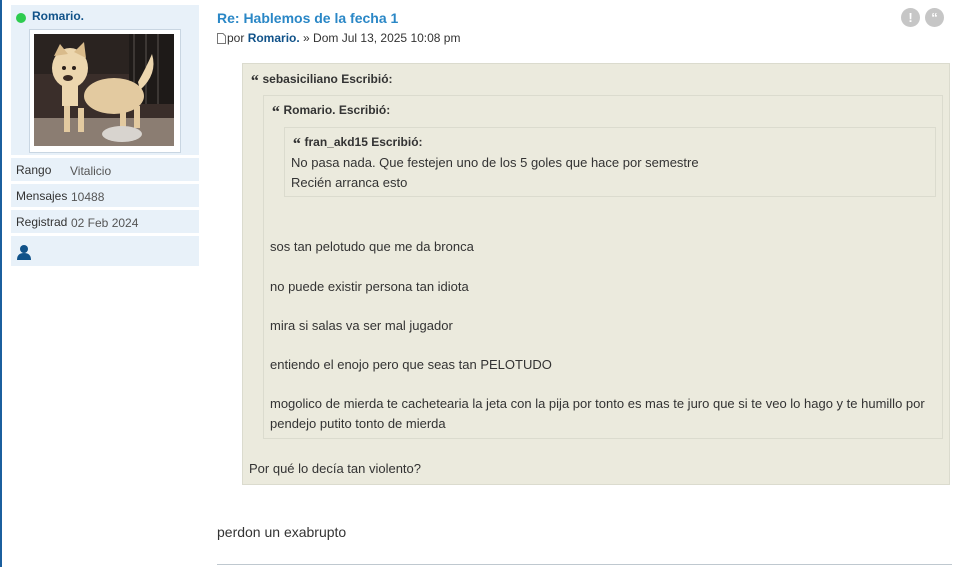 The image size is (957, 567). What do you see at coordinates (1, 283) in the screenshot?
I see `left-edge-bar` at bounding box center [1, 283].